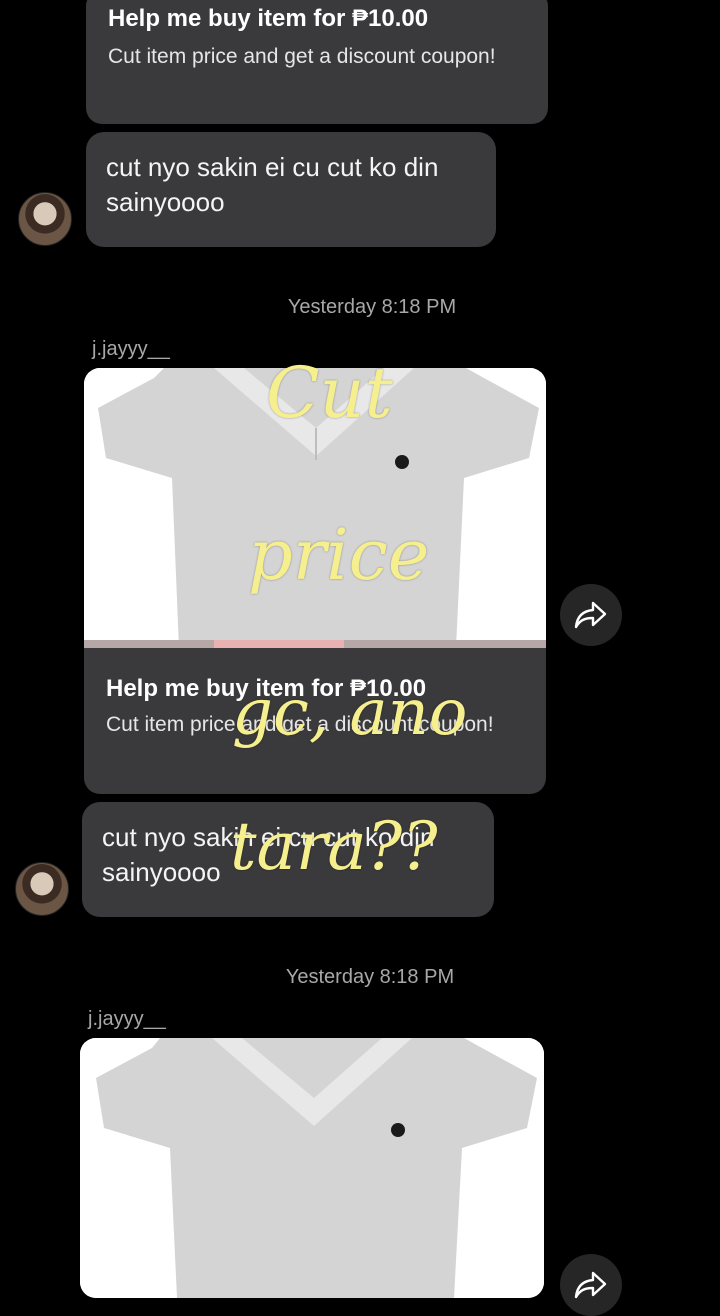  I want to click on message-bubble: cut nyo sakin ei cu cut ko din sainyoooo, so click(291, 189).